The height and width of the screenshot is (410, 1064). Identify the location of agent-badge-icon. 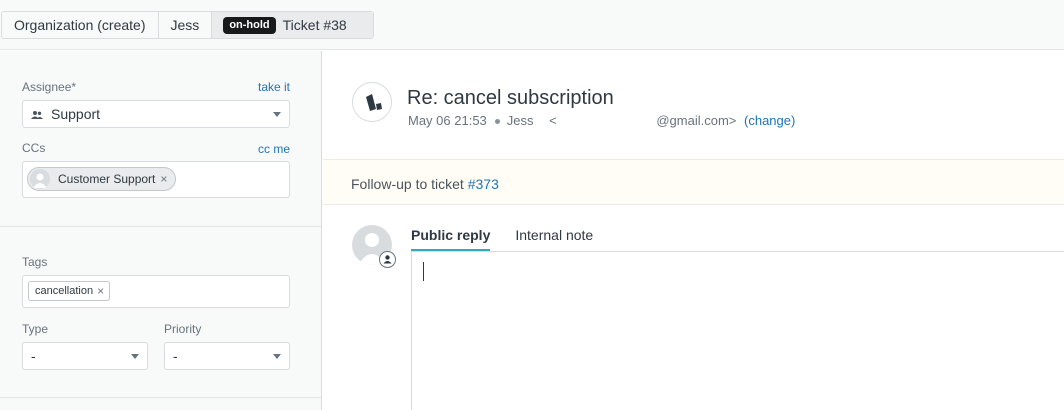
(387, 259).